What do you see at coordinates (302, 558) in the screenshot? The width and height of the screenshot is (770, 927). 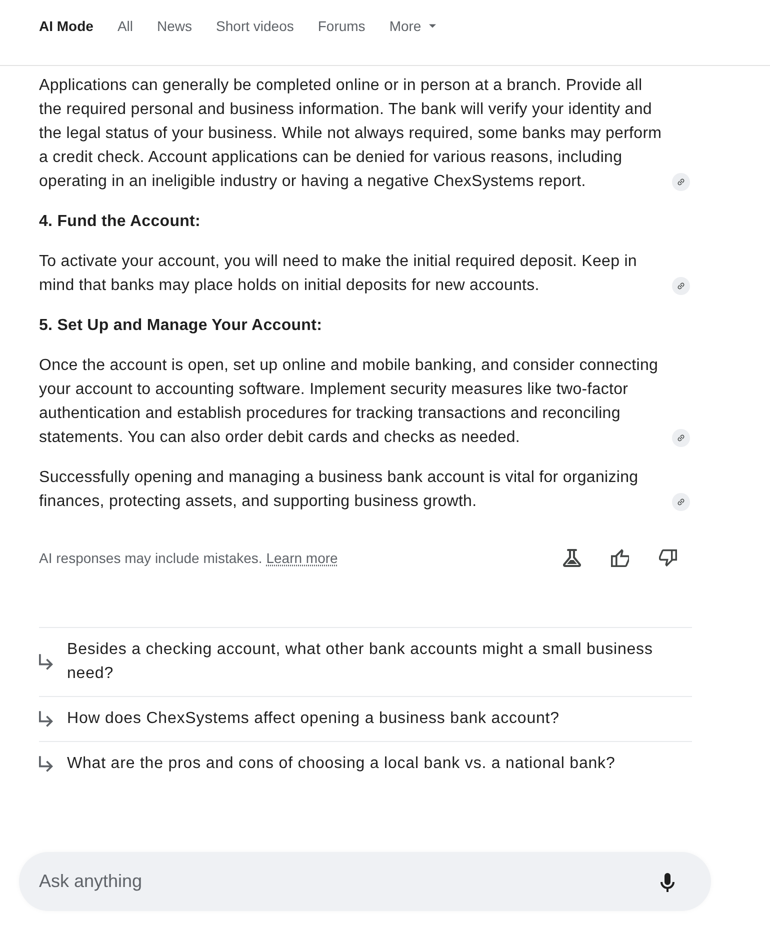 I see `learn-more-link: Learn more` at bounding box center [302, 558].